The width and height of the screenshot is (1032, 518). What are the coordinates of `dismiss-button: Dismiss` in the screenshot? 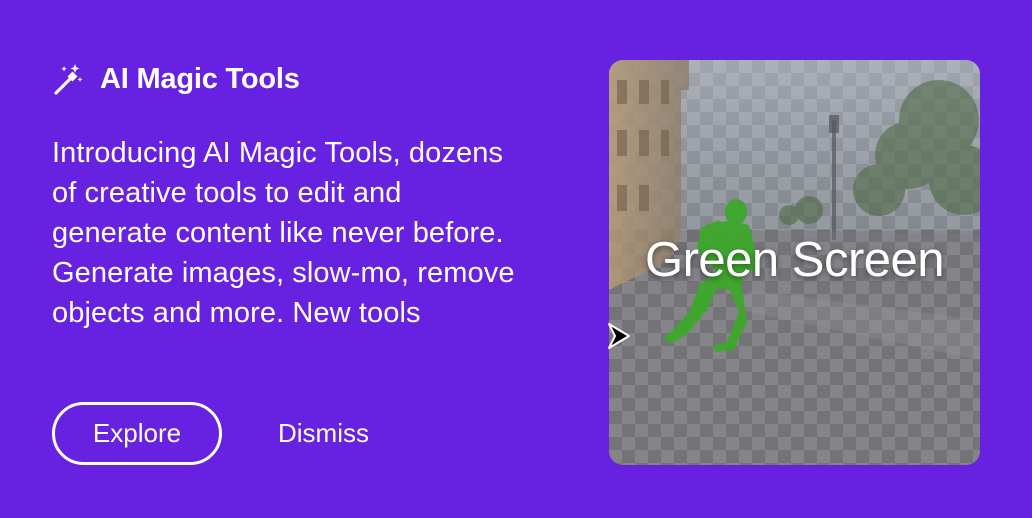 It's located at (323, 433).